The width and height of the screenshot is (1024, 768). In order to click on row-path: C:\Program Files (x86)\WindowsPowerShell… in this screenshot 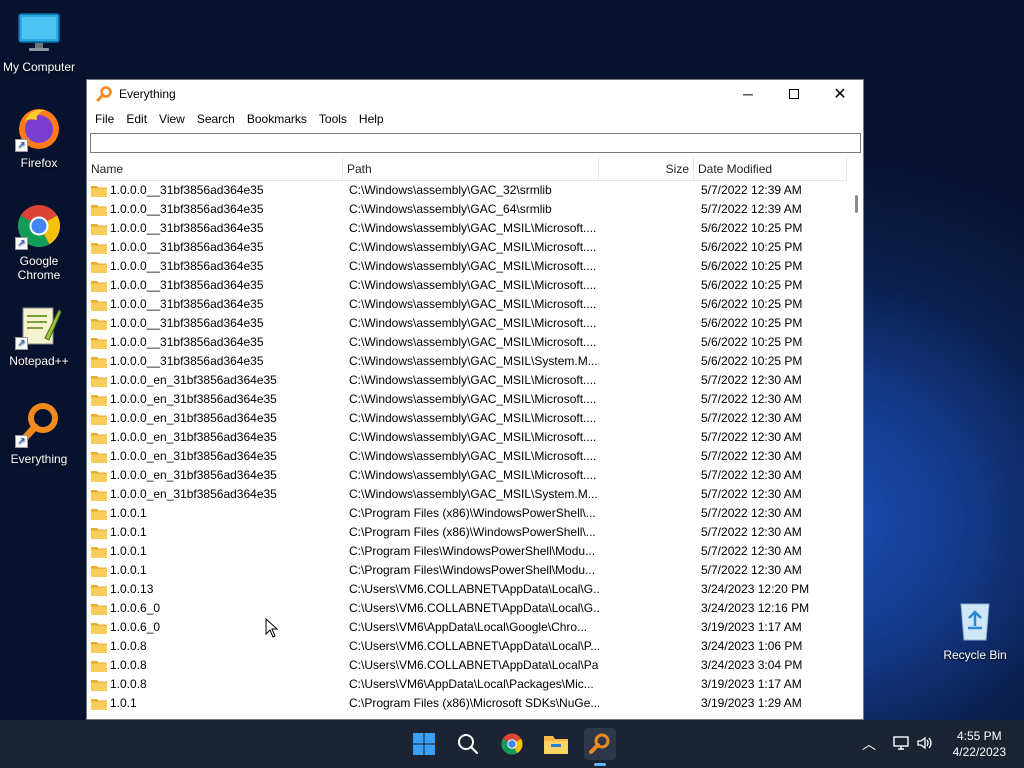, I will do `click(472, 513)`.